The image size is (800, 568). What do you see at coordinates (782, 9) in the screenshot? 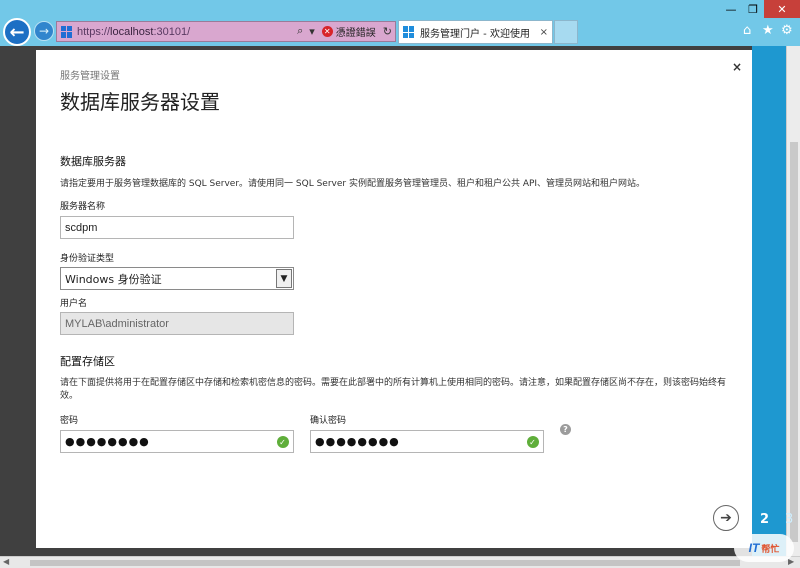
I see `window-close-button: ✕` at bounding box center [782, 9].